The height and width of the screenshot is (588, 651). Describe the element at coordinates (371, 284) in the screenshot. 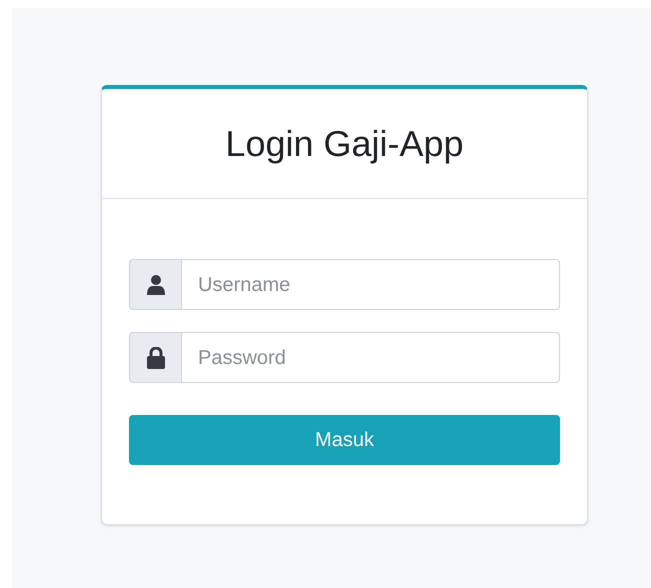

I see `username-field: Username` at that location.